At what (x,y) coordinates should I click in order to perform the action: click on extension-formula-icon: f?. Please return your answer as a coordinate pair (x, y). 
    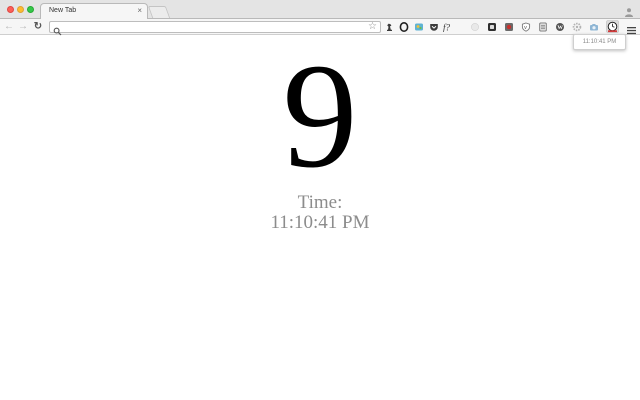
    Looking at the image, I should click on (450, 27).